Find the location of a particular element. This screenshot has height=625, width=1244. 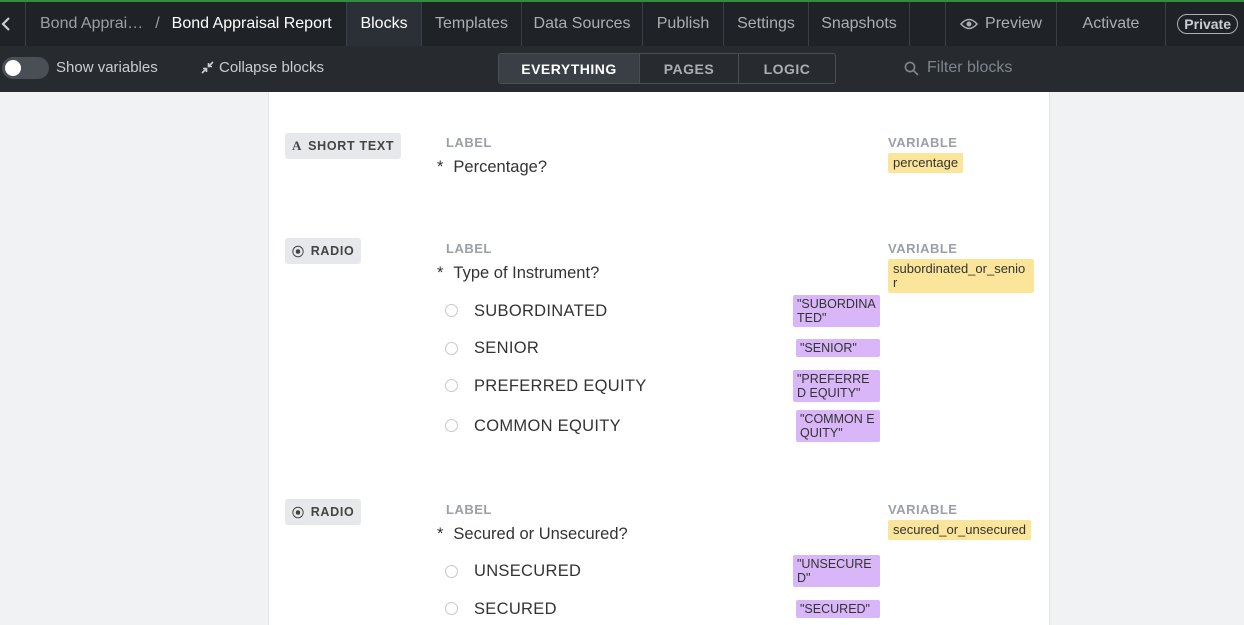

variable-tag: percentage is located at coordinates (926, 163).